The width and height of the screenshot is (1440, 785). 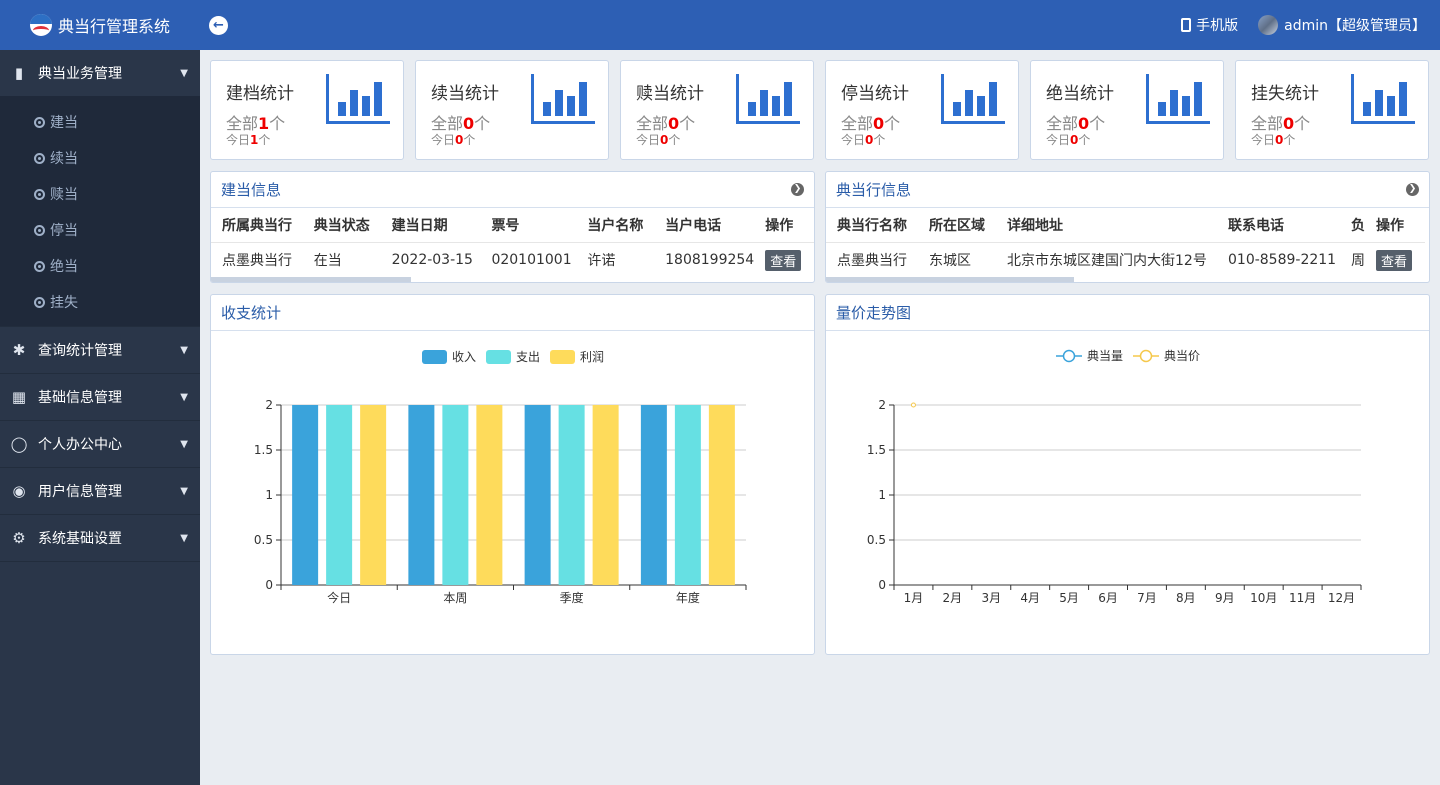 What do you see at coordinates (339, 597) in the screenshot?
I see `x-tick-label: 今日` at bounding box center [339, 597].